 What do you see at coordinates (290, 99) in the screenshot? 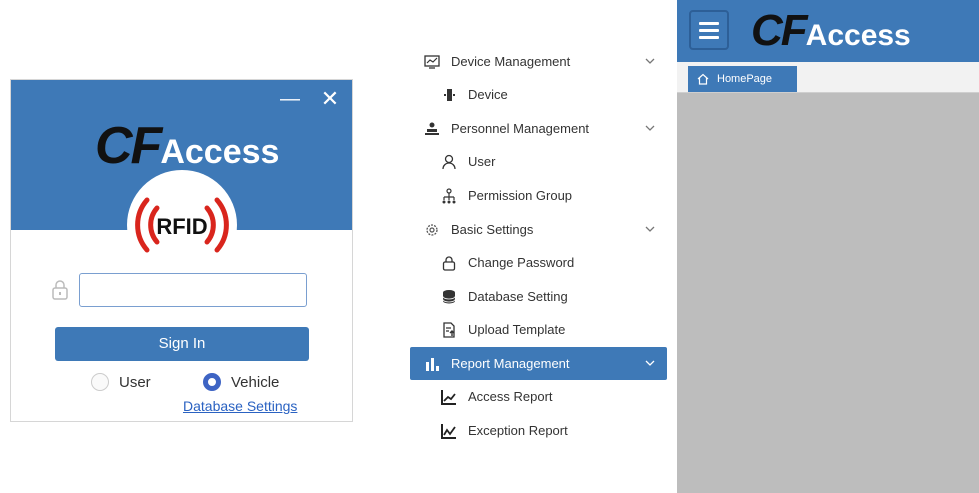
I see `minimize-button: —` at bounding box center [290, 99].